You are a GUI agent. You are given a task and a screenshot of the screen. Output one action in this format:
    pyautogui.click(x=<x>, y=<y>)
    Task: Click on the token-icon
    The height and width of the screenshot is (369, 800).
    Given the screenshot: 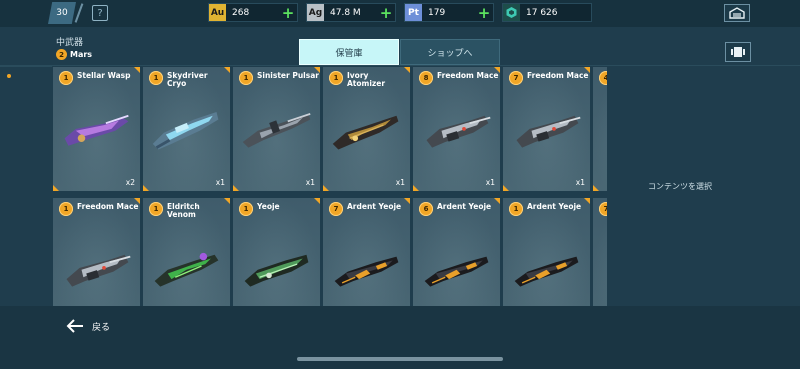 What is the action you would take?
    pyautogui.click(x=511, y=12)
    